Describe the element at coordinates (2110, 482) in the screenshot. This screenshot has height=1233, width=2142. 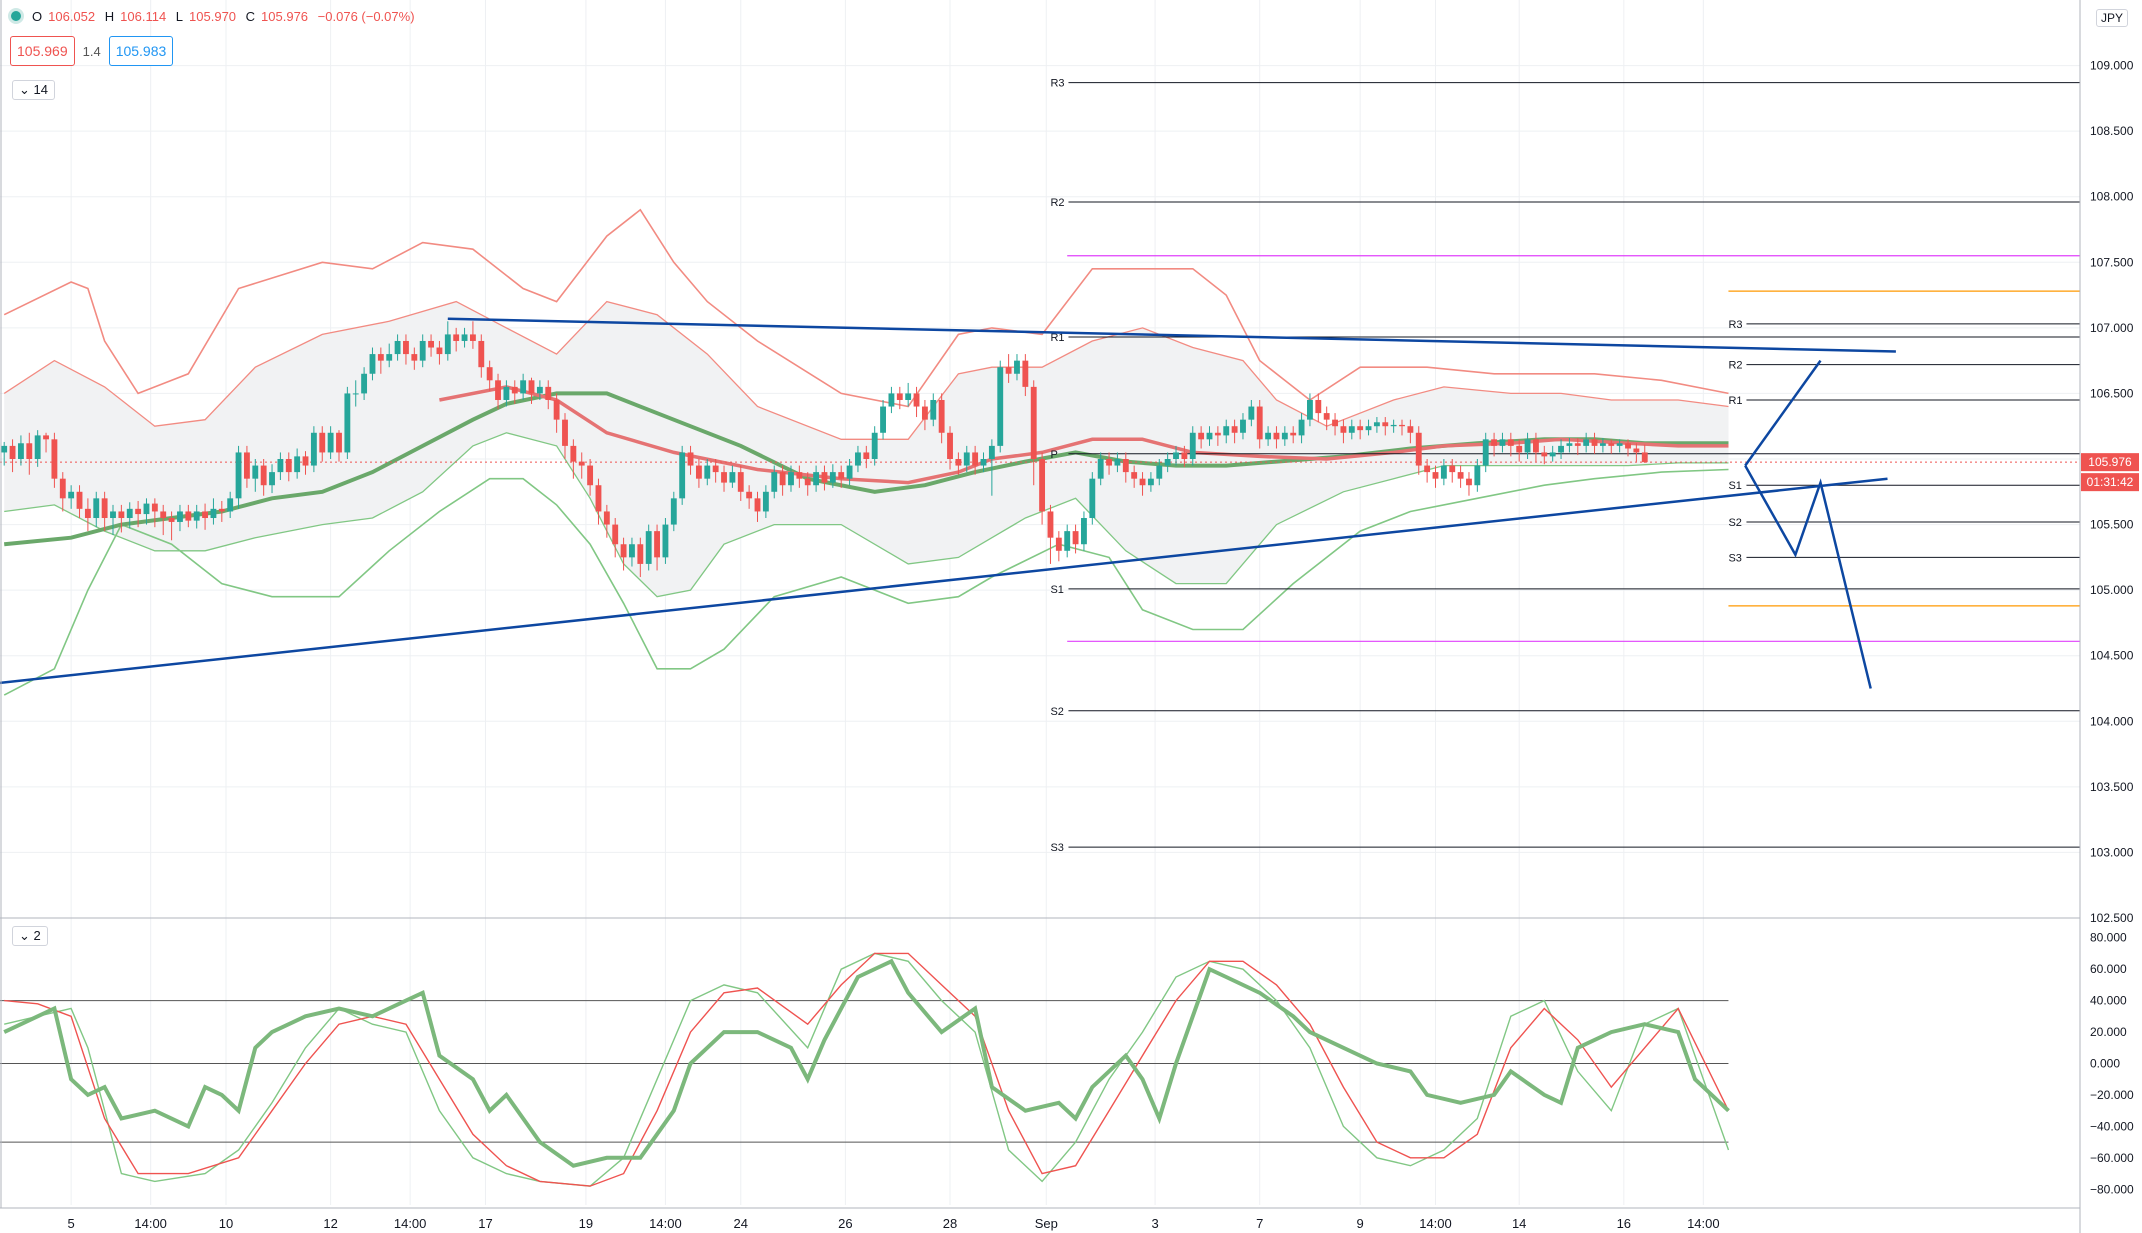
I see `countdown-label: 01:31:42` at that location.